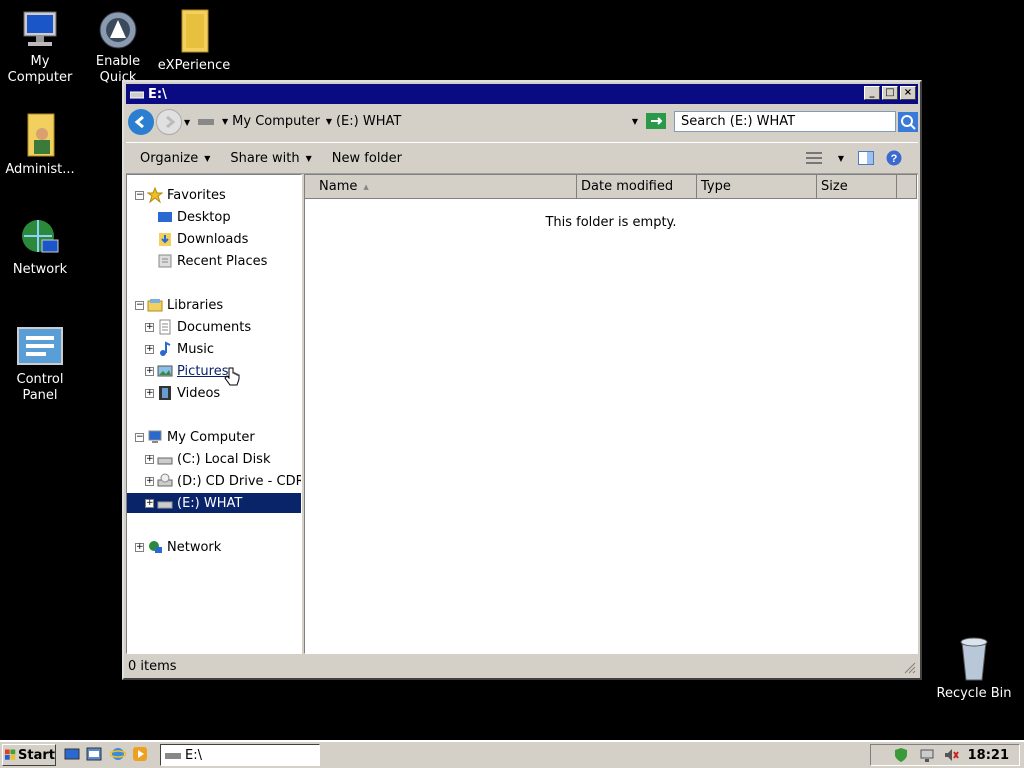 The image size is (1024, 768). Describe the element at coordinates (901, 755) in the screenshot. I see `security-shield-icon` at that location.